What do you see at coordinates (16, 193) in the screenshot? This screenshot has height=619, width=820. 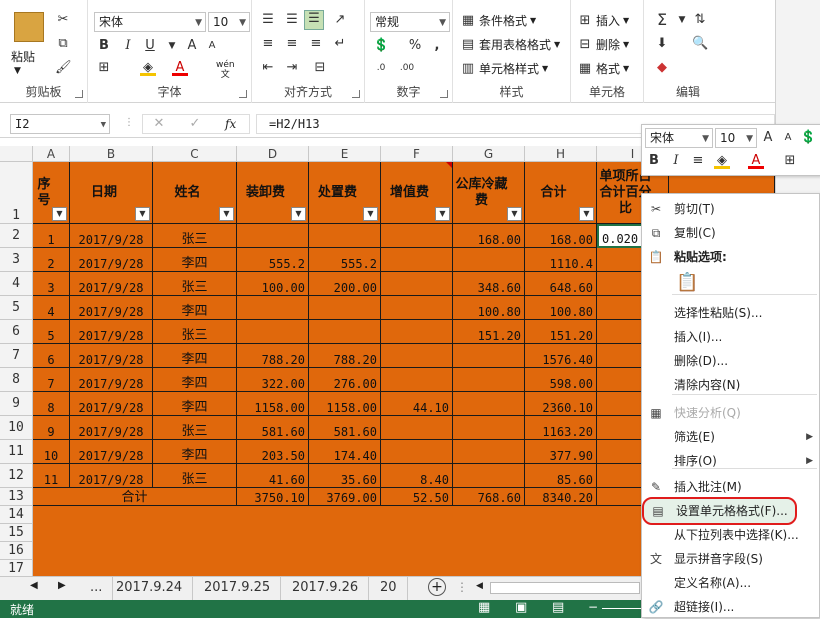 I see `row-header-1: 1` at bounding box center [16, 193].